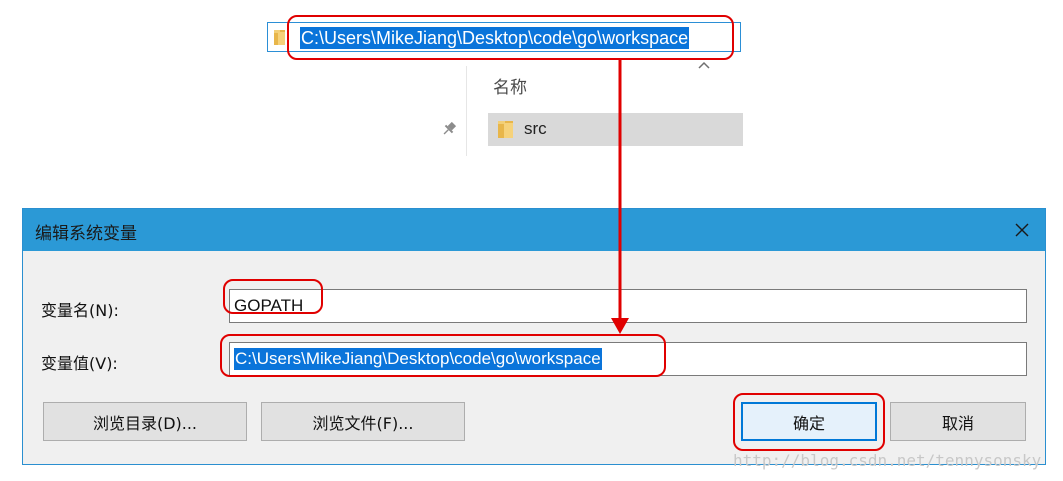 This screenshot has height=481, width=1063. Describe the element at coordinates (466, 111) in the screenshot. I see `pane-divider` at that location.